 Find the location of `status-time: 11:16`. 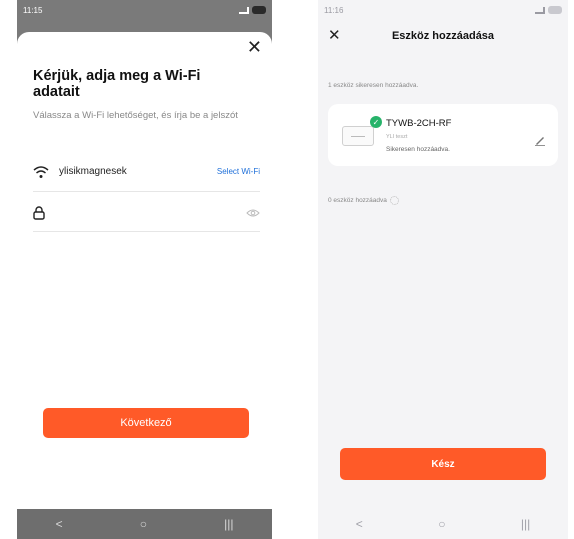

status-time: 11:16 is located at coordinates (334, 10).